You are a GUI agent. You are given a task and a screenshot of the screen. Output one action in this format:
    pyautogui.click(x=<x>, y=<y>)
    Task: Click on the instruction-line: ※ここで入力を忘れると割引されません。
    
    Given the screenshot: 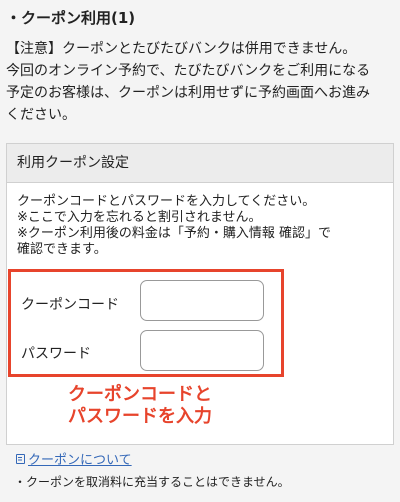 What is the action you would take?
    pyautogui.click(x=139, y=217)
    